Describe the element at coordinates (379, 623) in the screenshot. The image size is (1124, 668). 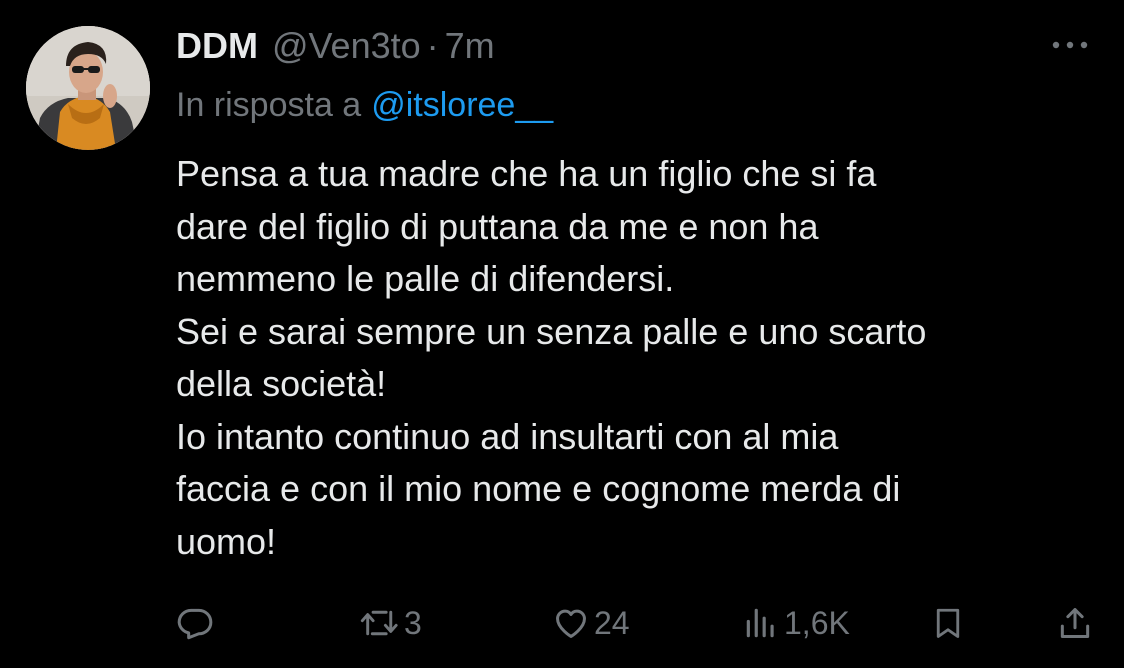
I see `retweet-icon` at that location.